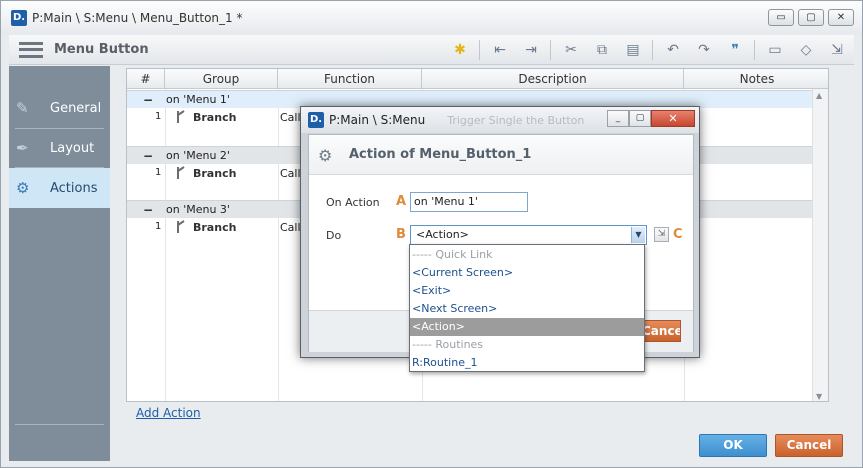 Image resolution: width=863 pixels, height=468 pixels. Describe the element at coordinates (819, 396) in the screenshot. I see `scroll-down-icon: ▼` at that location.